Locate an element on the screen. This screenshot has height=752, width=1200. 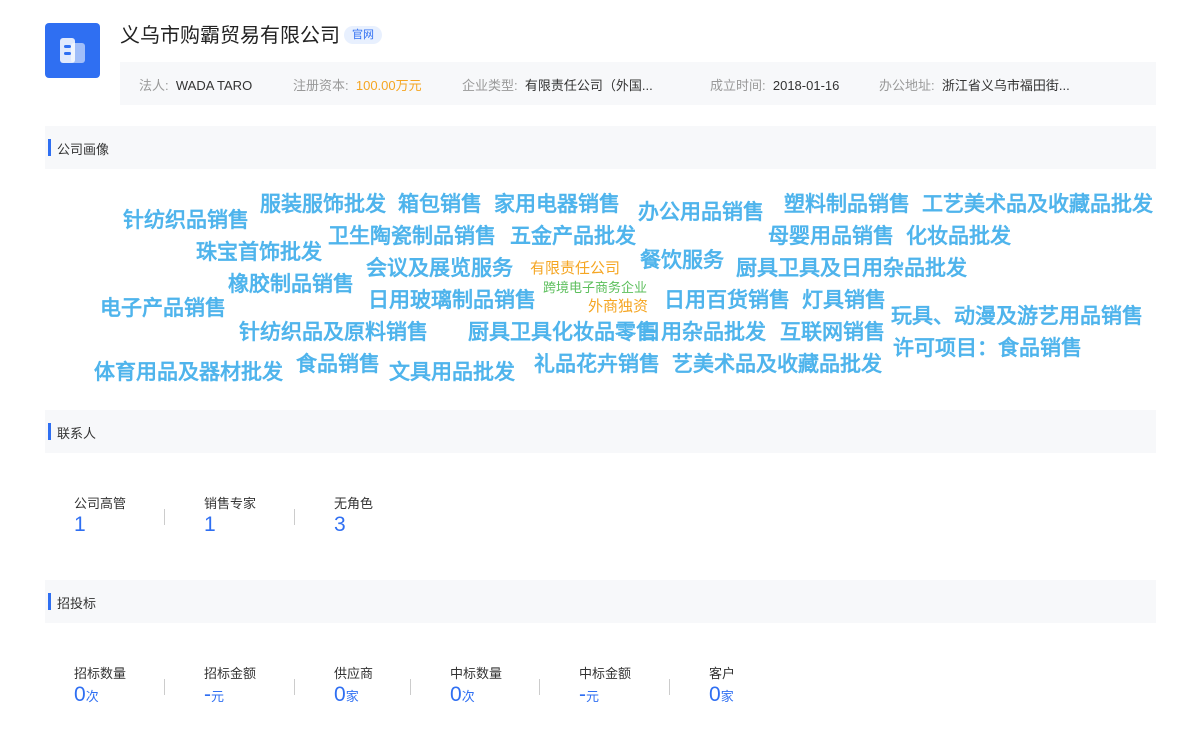
bid-stat-win-amount: 中标金额 -元 is located at coordinates (605, 685).